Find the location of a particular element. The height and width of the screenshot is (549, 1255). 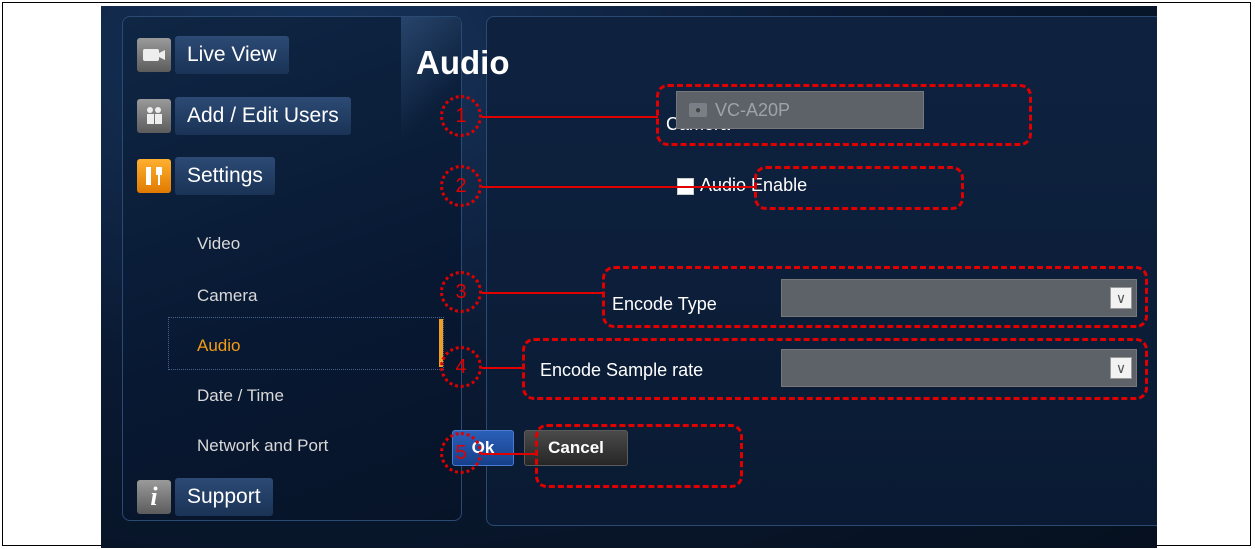

callout-box-encode-type is located at coordinates (875, 297).